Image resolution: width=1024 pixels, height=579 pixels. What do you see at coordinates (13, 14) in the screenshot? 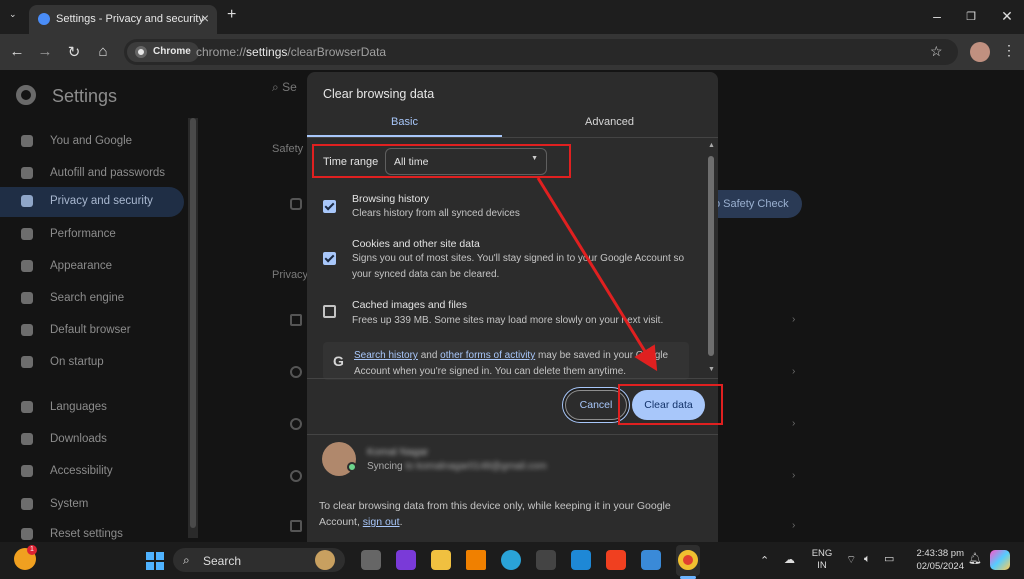
I see `tab-search-chevron-icon: ⌄` at bounding box center [13, 14].